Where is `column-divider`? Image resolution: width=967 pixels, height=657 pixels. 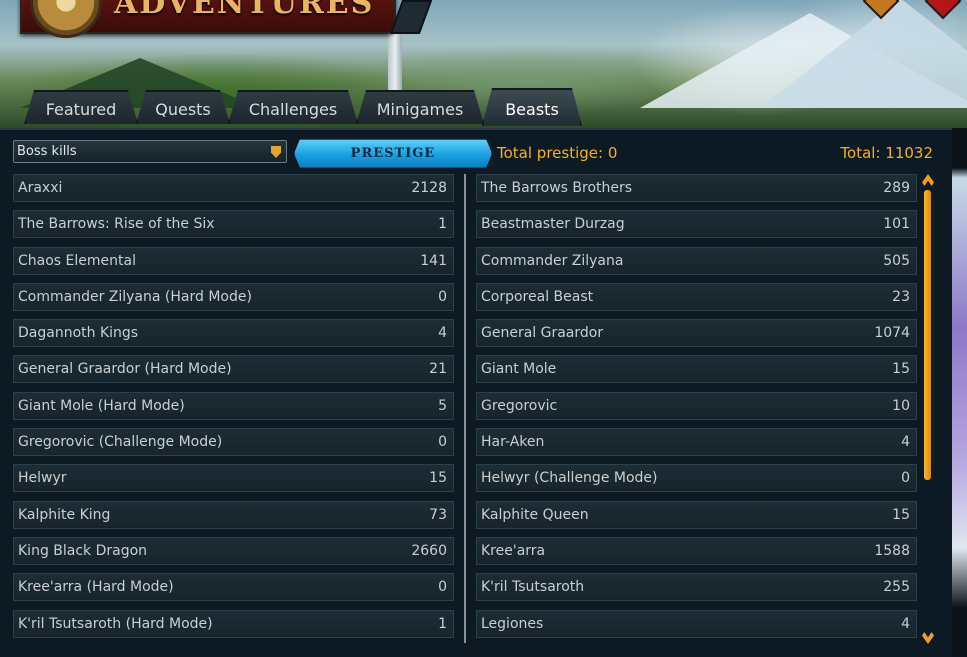
column-divider is located at coordinates (465, 408).